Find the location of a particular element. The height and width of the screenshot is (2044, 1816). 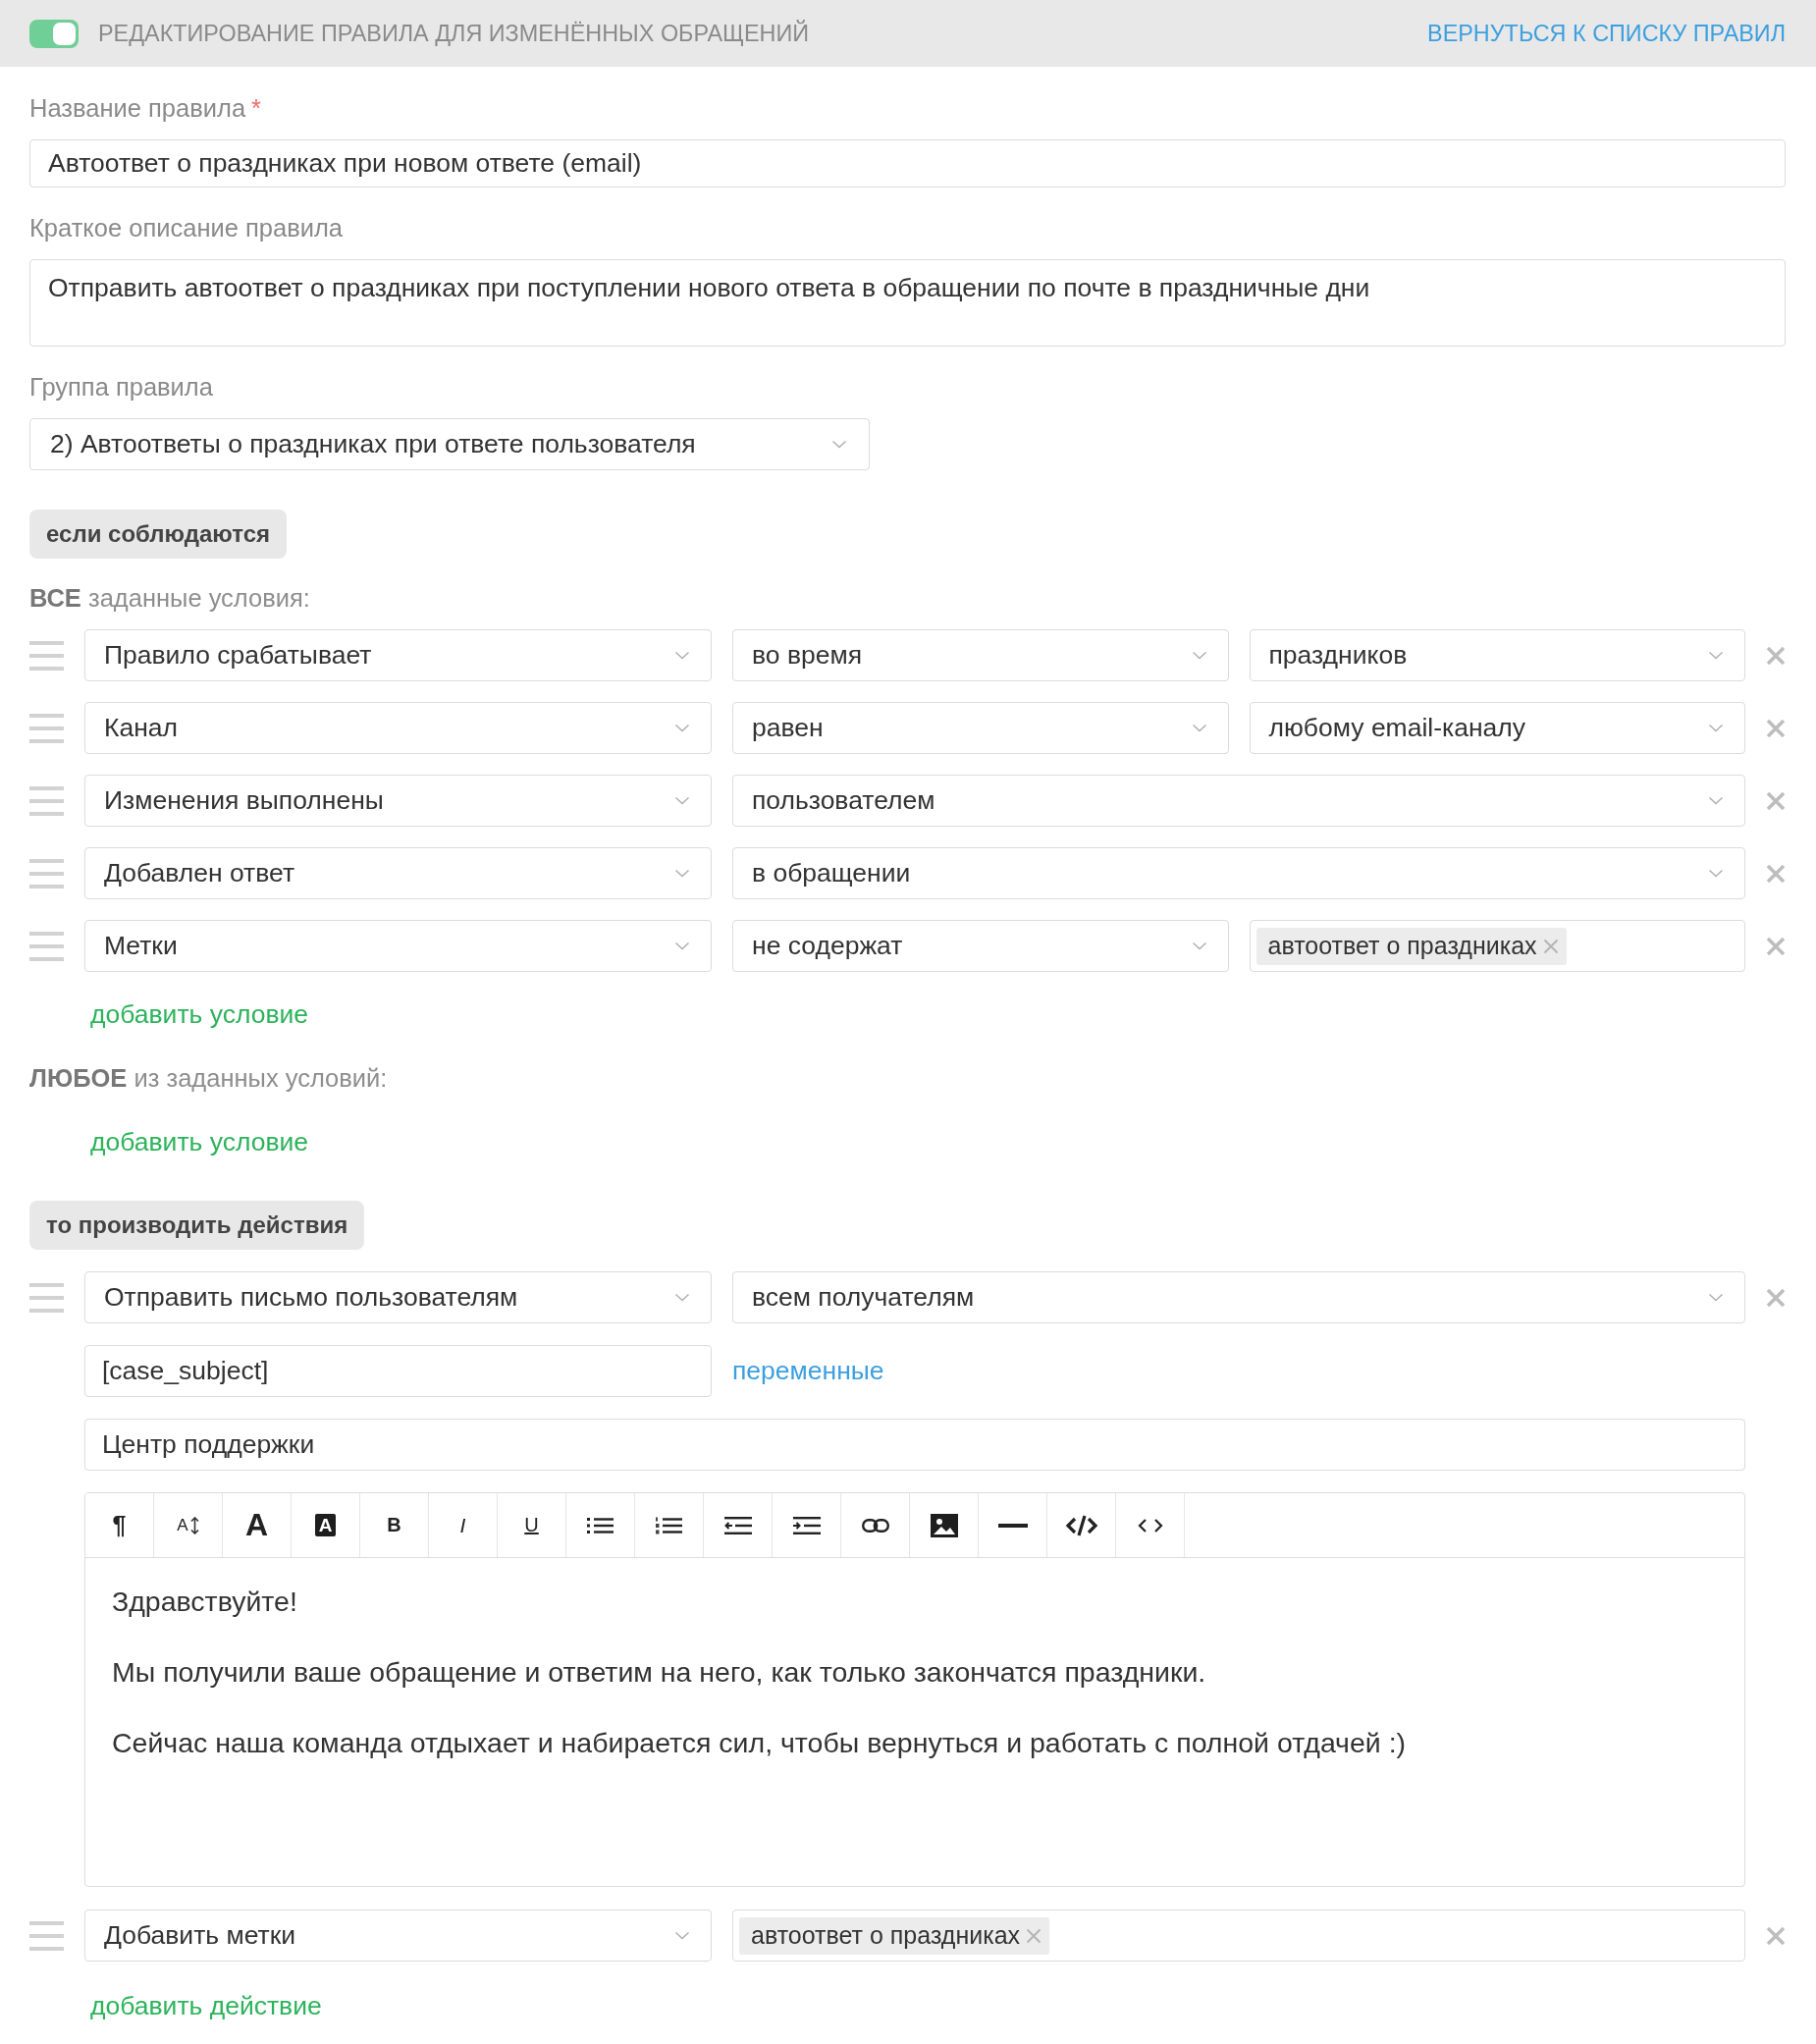

section-heading: если соблюдаются is located at coordinates (158, 534).